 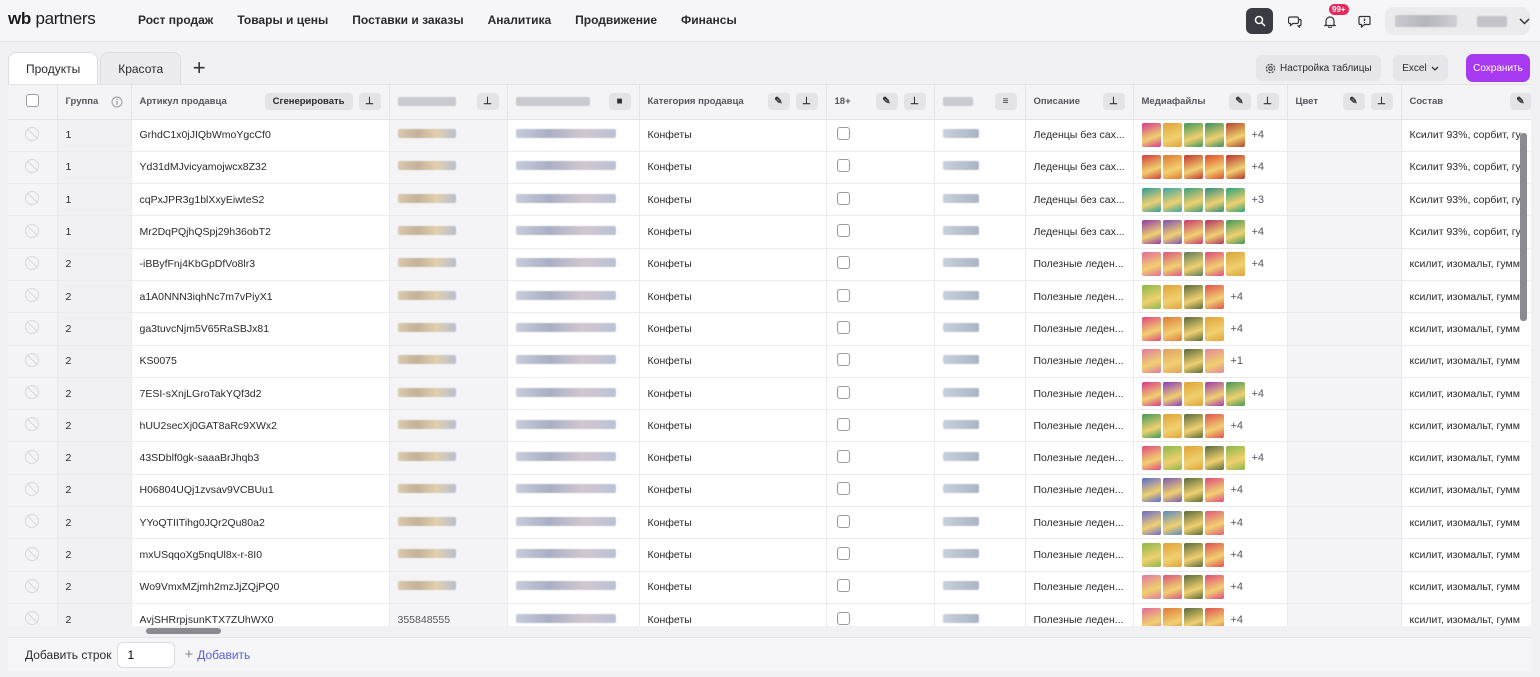 What do you see at coordinates (1364, 21) in the screenshot?
I see `help-button` at bounding box center [1364, 21].